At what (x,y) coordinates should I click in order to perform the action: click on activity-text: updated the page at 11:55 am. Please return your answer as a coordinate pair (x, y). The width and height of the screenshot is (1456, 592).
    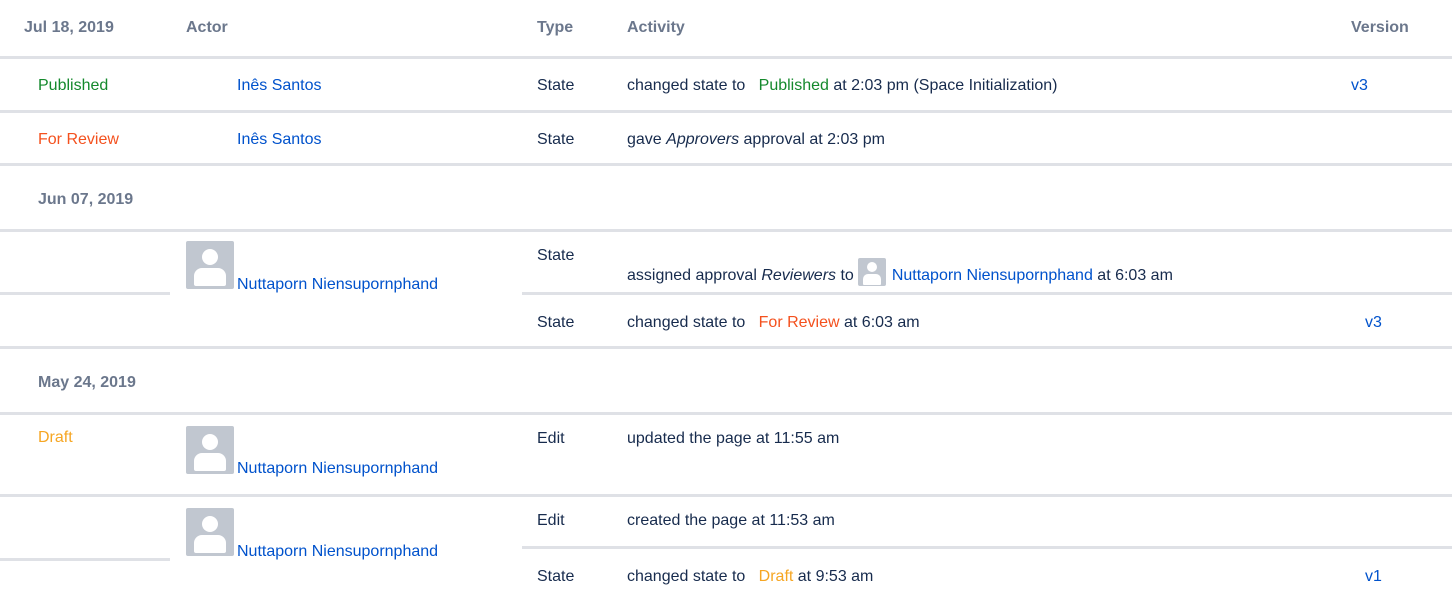
    Looking at the image, I should click on (733, 438).